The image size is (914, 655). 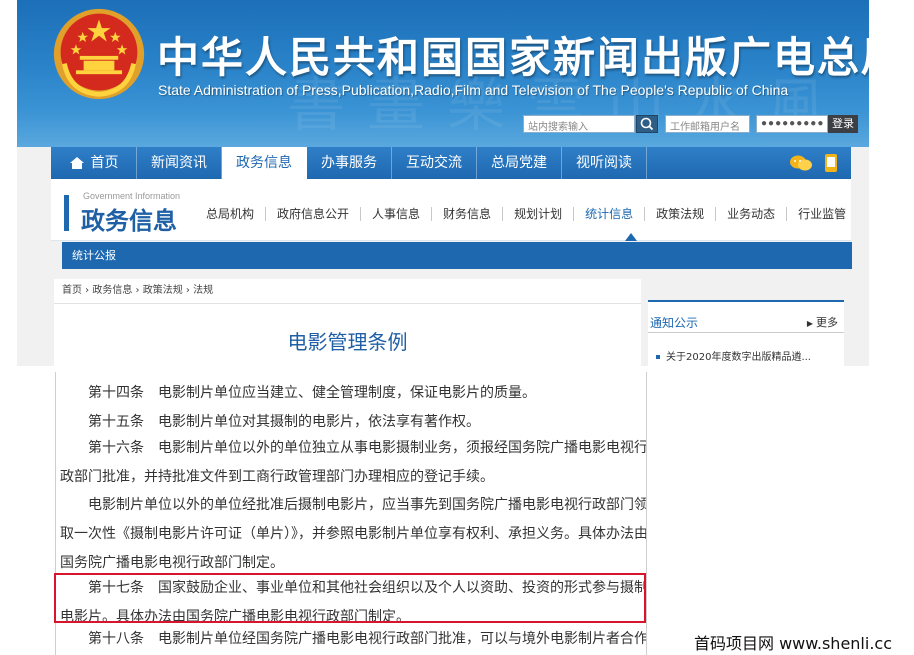 I want to click on sidebar-title: 通知公示, so click(x=674, y=323).